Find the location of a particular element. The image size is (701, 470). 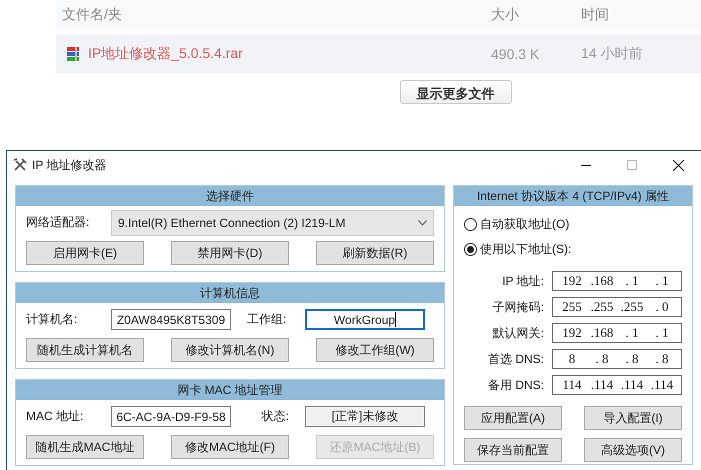

field-label: 状态: is located at coordinates (275, 416).